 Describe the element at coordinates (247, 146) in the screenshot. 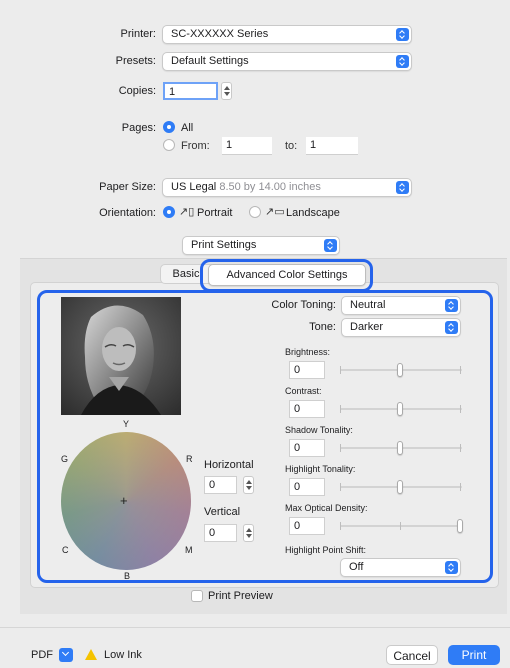

I see `pages-from-field: 1` at that location.